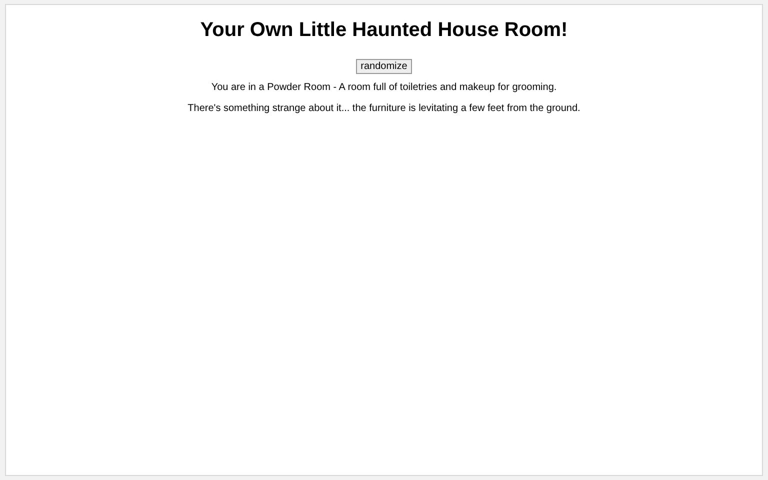 Image resolution: width=768 pixels, height=480 pixels. I want to click on description-text: There's something strange about it... the furniture is levitating a few feet from the ground., so click(384, 108).